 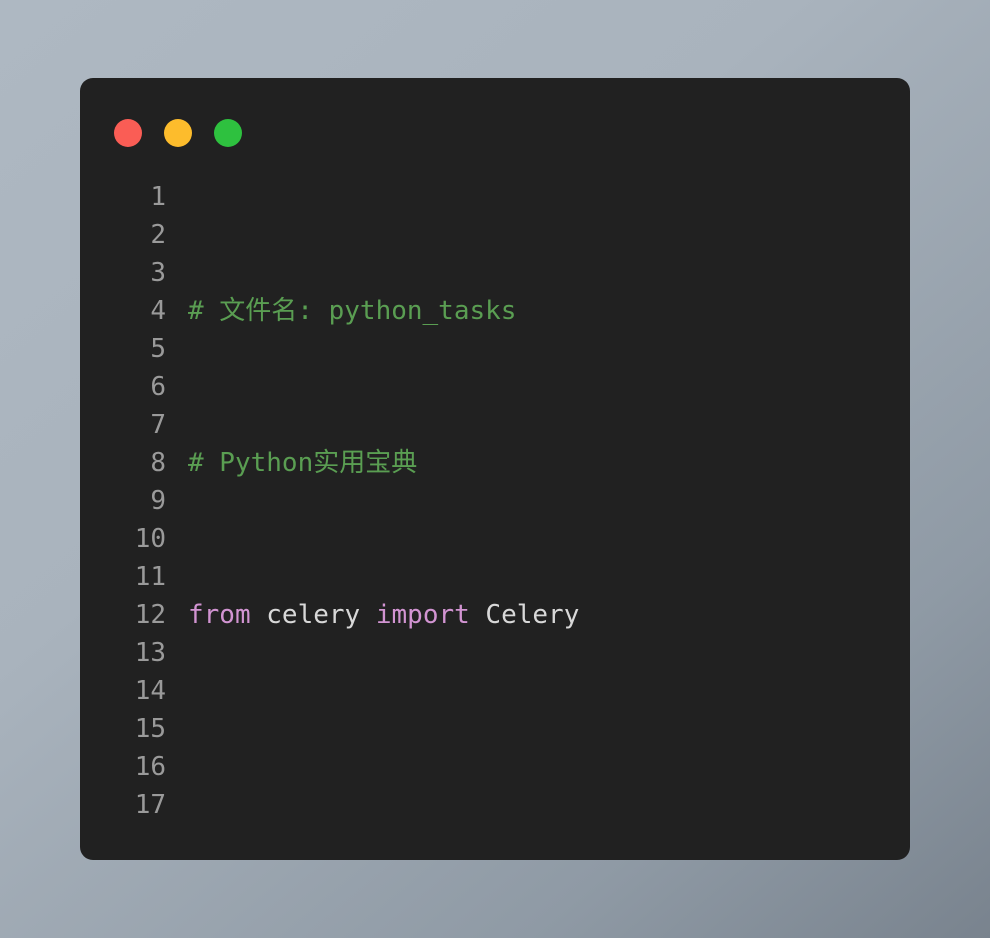 I want to click on line-number: 9, so click(x=158, y=501).